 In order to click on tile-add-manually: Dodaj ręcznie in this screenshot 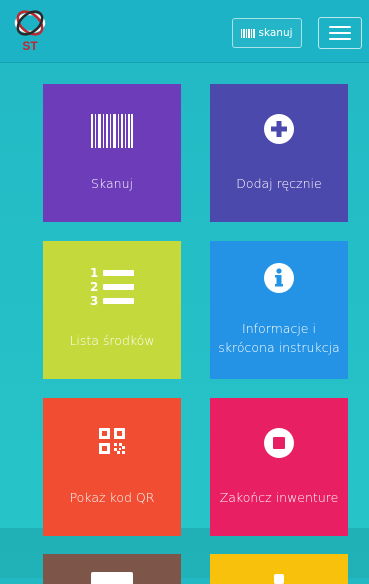, I will do `click(279, 153)`.